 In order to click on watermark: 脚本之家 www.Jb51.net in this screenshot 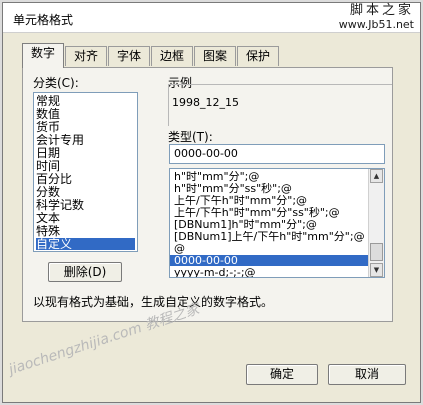, I will do `click(376, 17)`.